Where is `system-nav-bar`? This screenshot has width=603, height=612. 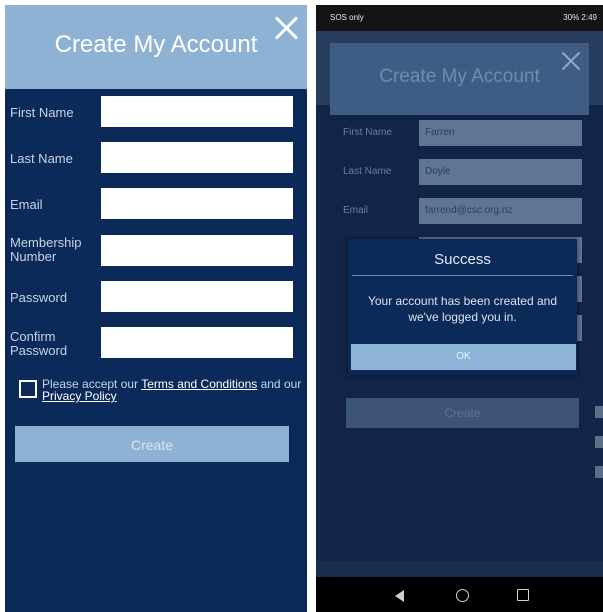
system-nav-bar is located at coordinates (459, 594).